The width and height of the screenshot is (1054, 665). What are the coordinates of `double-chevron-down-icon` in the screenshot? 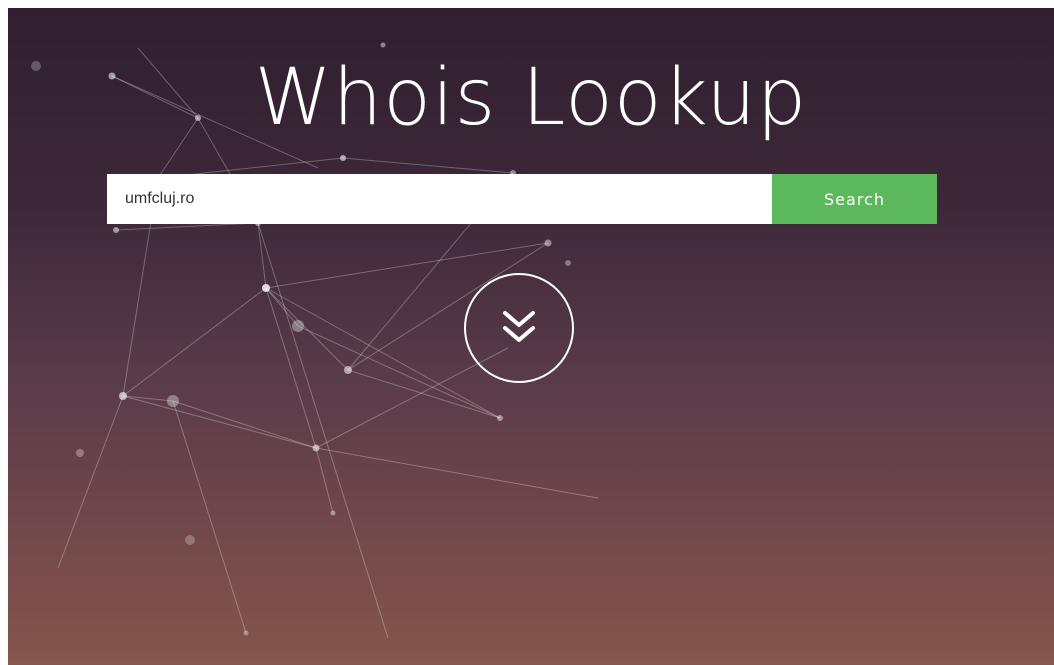 It's located at (519, 326).